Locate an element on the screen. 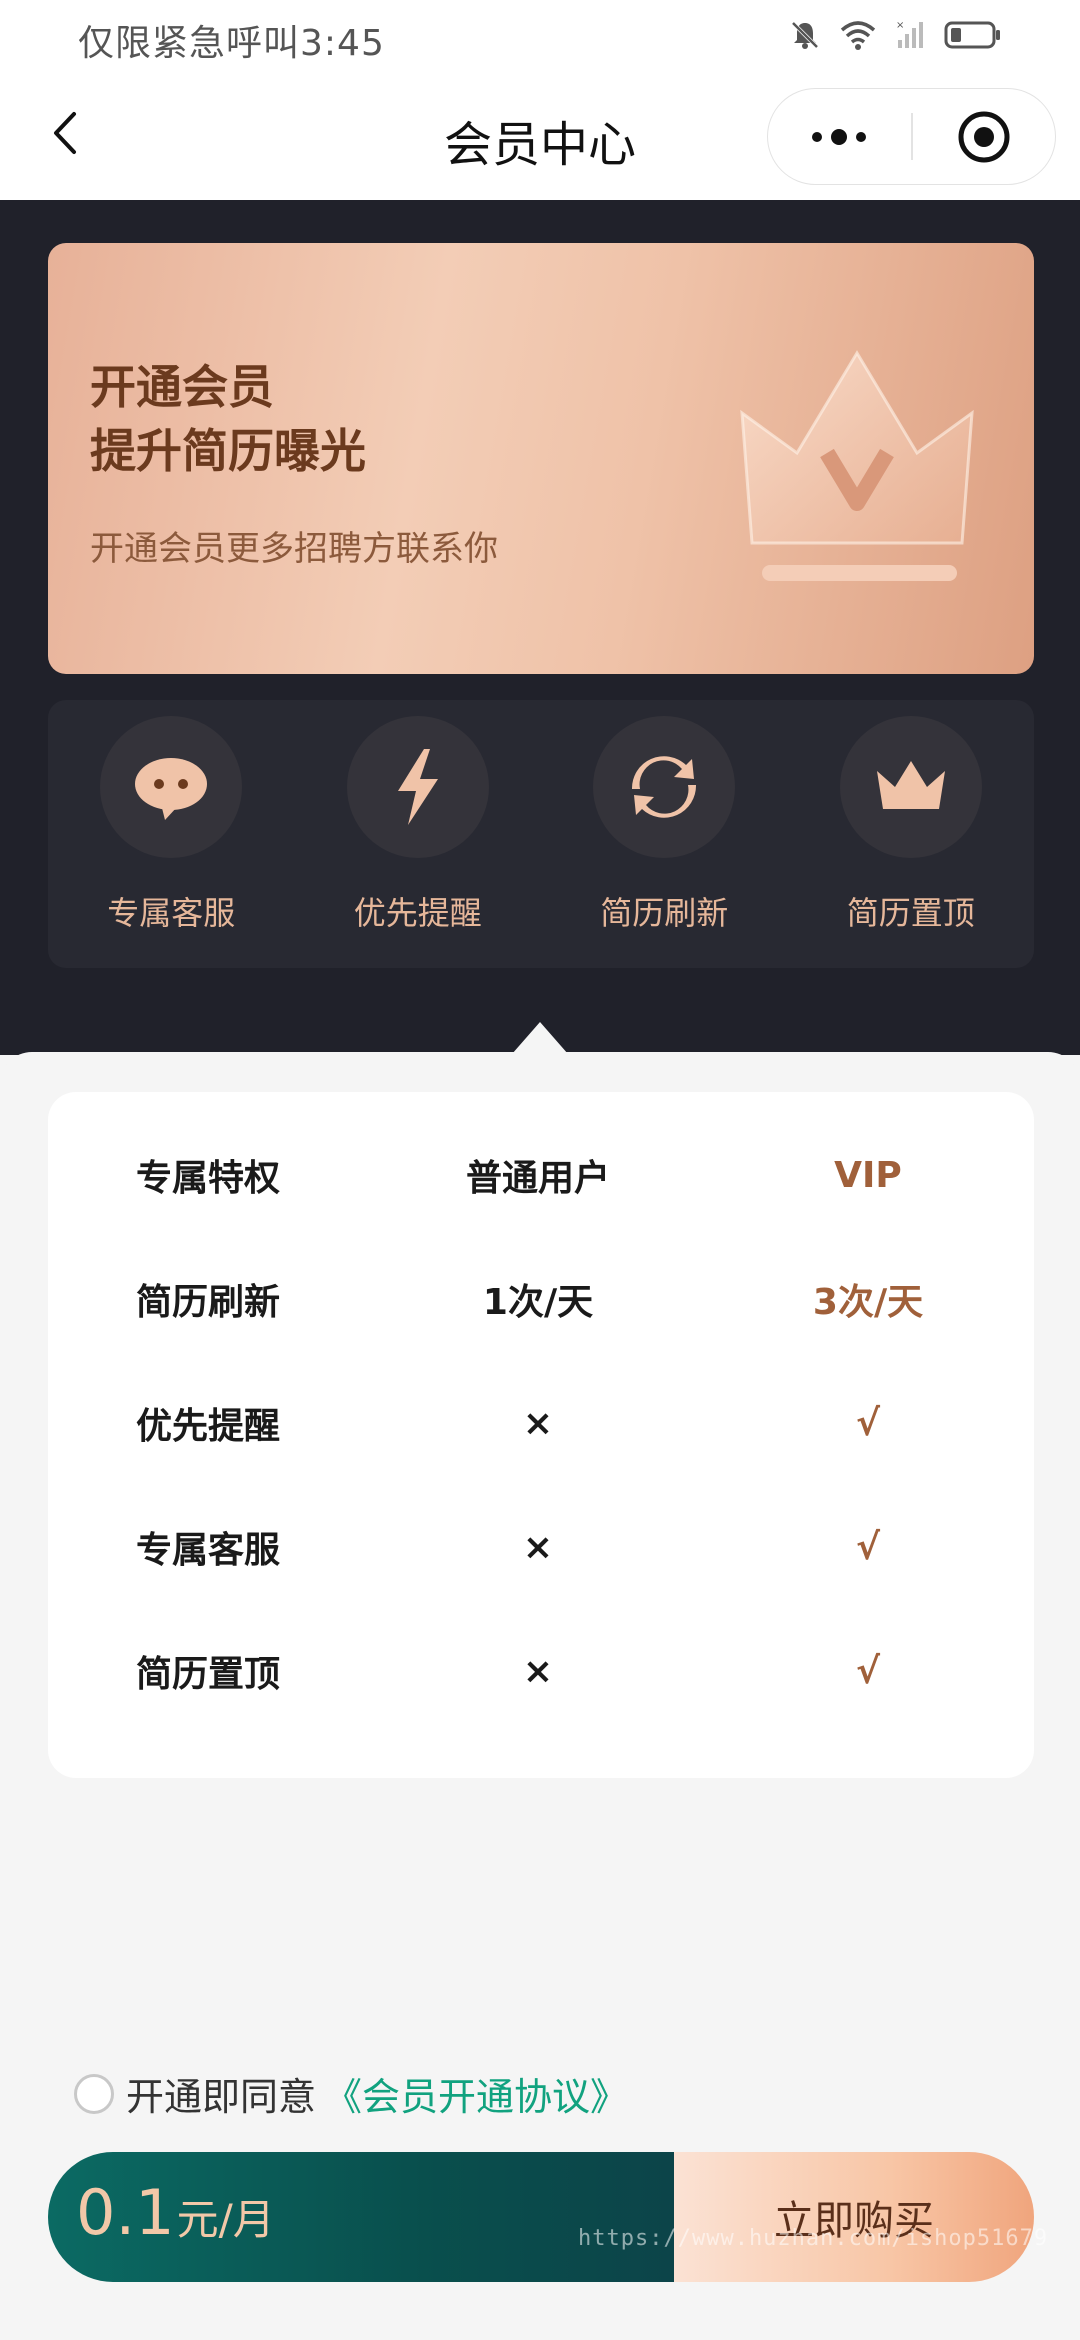 The height and width of the screenshot is (2340, 1080). nav-bar: 会员中心 is located at coordinates (540, 137).